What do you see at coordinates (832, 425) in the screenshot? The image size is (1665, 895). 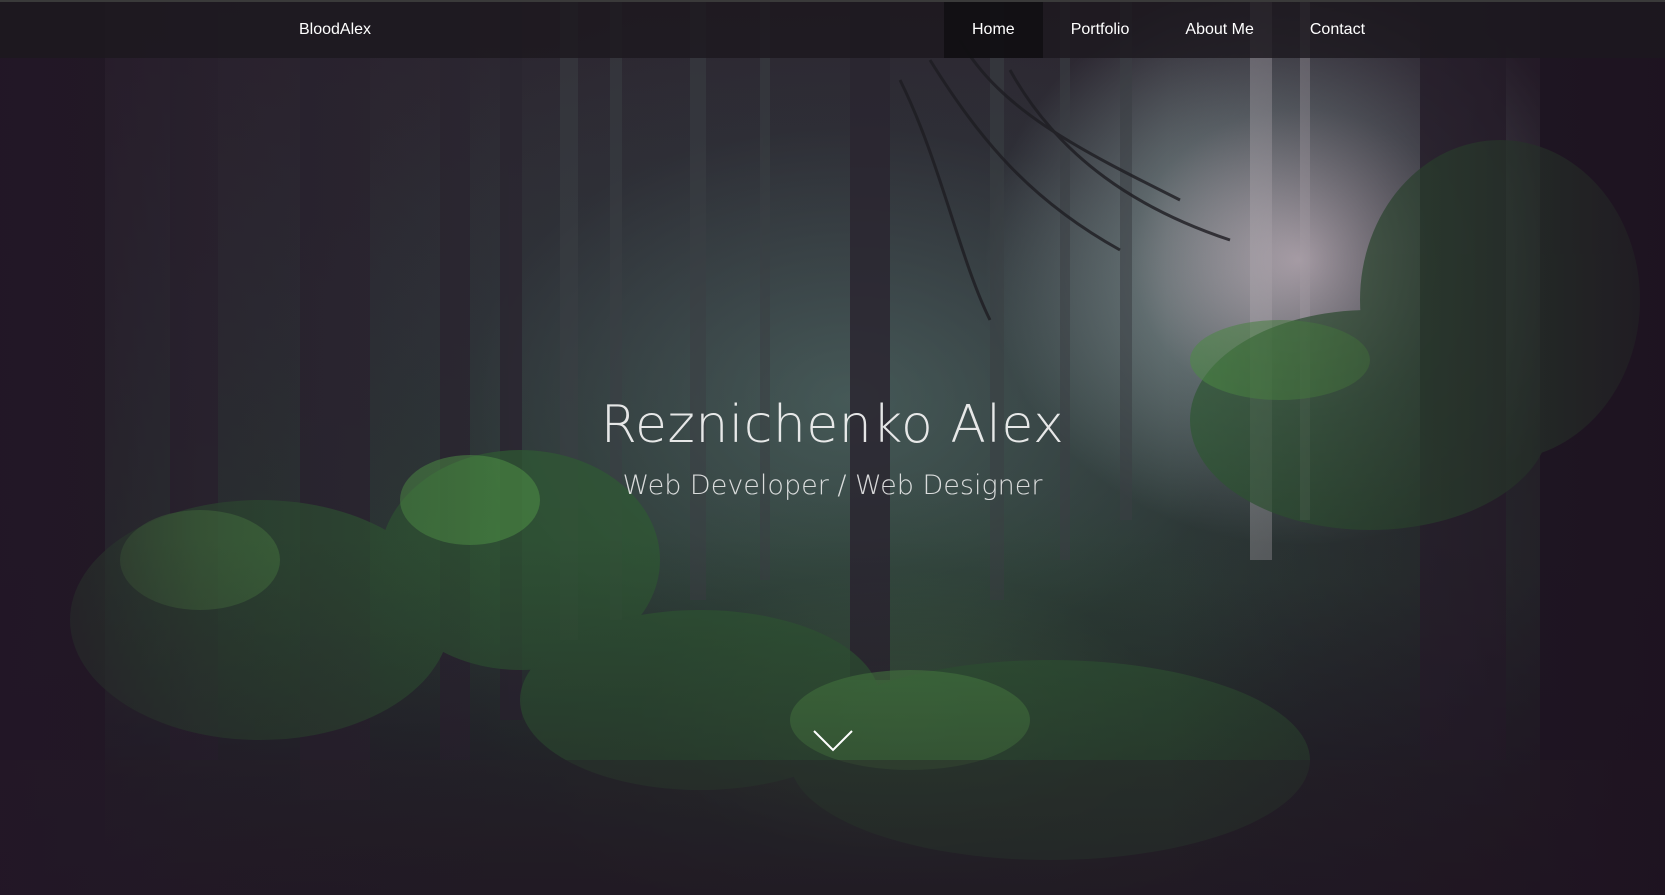 I see `hero-title: Reznichenko Alex` at bounding box center [832, 425].